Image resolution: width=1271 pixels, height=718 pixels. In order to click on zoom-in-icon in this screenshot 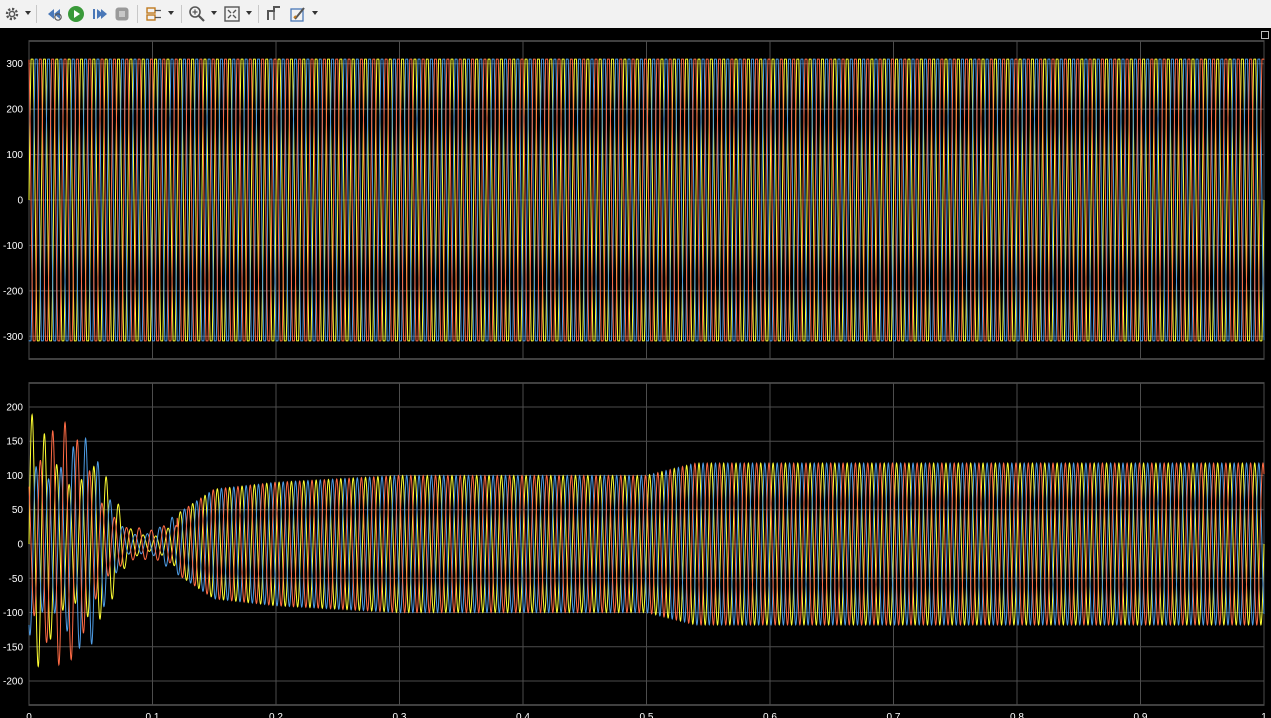, I will do `click(197, 14)`.